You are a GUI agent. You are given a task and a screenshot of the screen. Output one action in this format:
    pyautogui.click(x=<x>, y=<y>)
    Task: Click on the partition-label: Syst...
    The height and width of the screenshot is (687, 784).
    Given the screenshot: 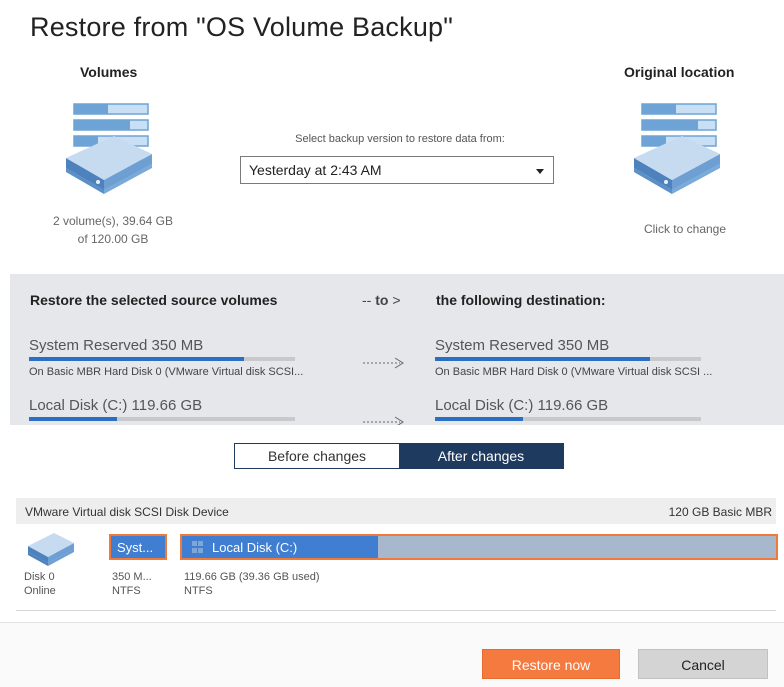 What is the action you would take?
    pyautogui.click(x=135, y=547)
    